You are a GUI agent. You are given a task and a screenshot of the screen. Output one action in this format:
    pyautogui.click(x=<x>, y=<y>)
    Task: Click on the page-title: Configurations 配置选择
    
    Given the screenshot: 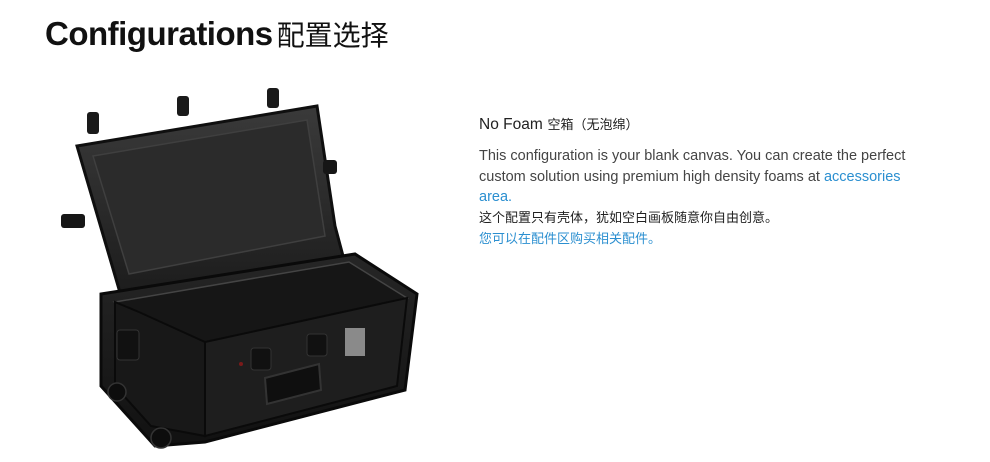 What is the action you would take?
    pyautogui.click(x=217, y=34)
    